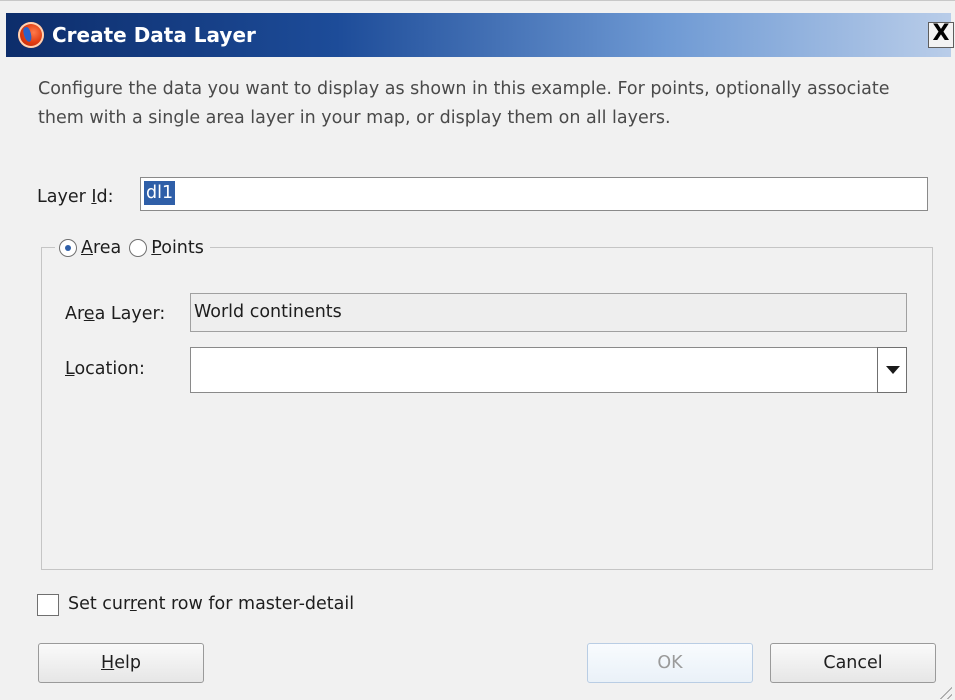  What do you see at coordinates (944, 691) in the screenshot?
I see `resize-grip-icon` at bounding box center [944, 691].